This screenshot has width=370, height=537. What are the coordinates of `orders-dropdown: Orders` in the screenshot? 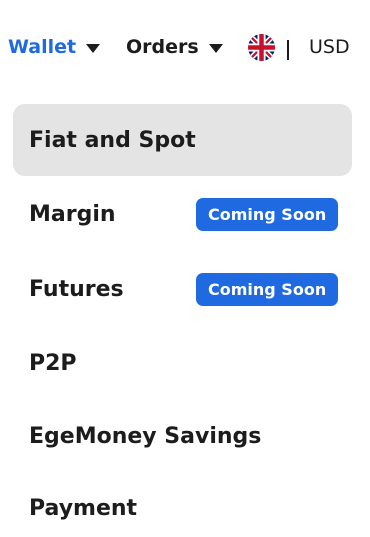 It's located at (174, 47).